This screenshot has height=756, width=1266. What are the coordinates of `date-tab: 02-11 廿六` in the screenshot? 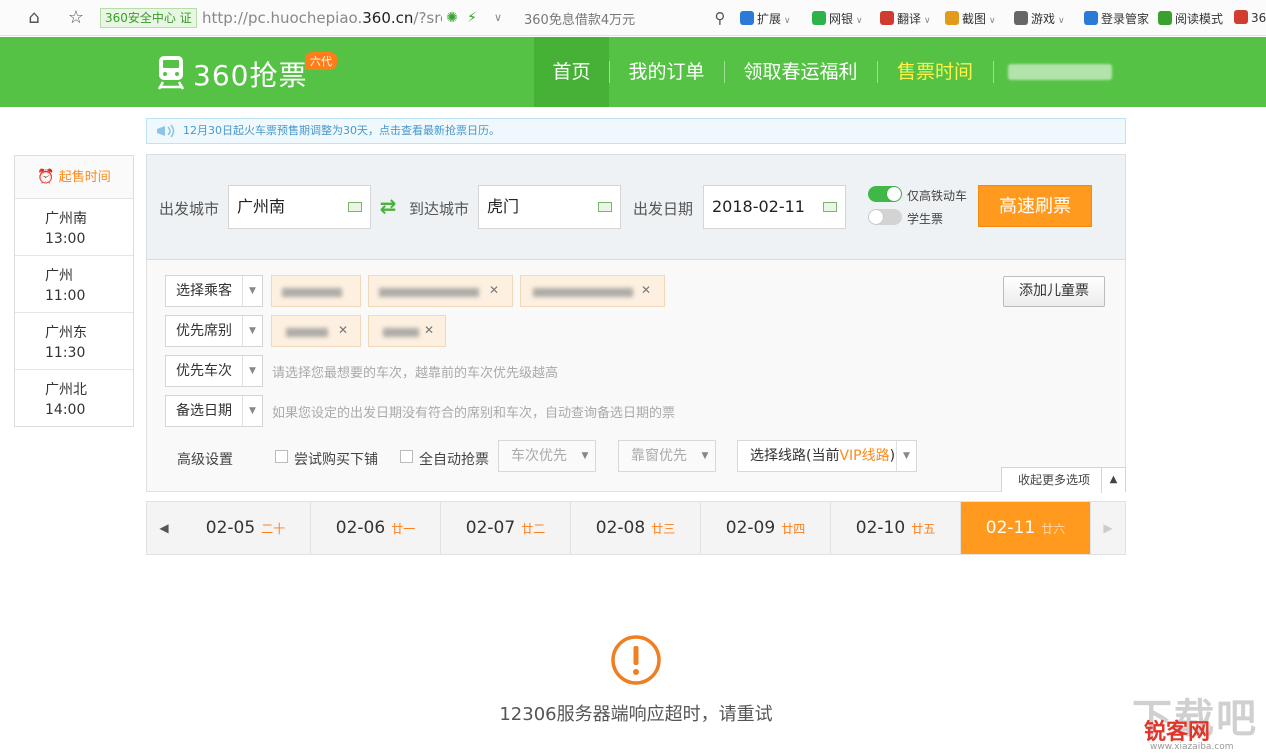 It's located at (1026, 528).